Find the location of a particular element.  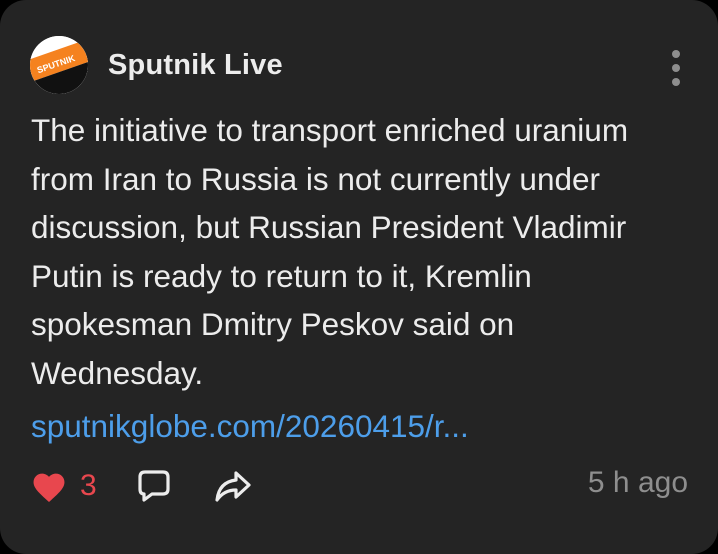

share-button is located at coordinates (233, 486).